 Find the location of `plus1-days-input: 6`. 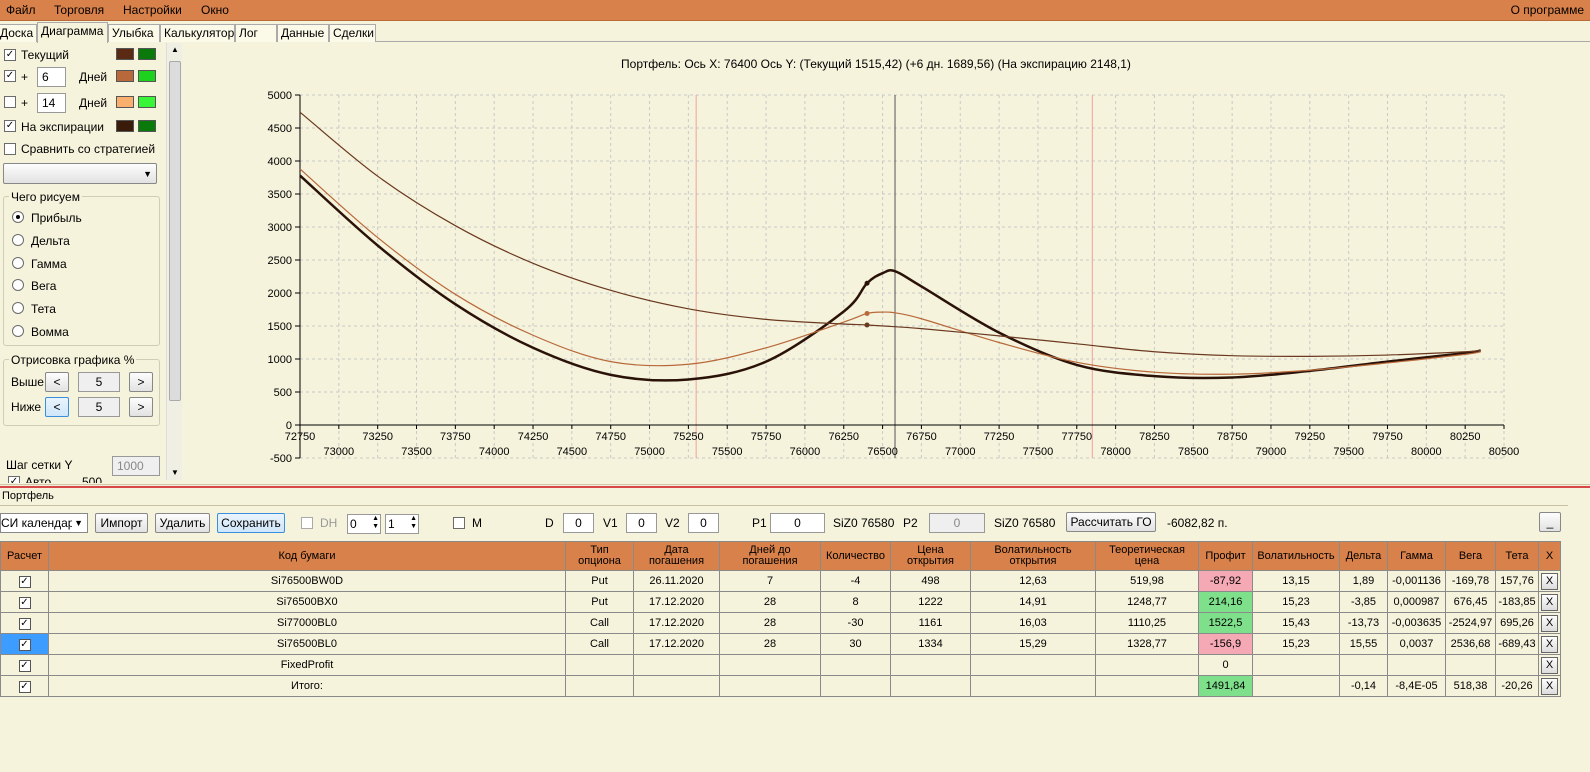

plus1-days-input: 6 is located at coordinates (51, 77).